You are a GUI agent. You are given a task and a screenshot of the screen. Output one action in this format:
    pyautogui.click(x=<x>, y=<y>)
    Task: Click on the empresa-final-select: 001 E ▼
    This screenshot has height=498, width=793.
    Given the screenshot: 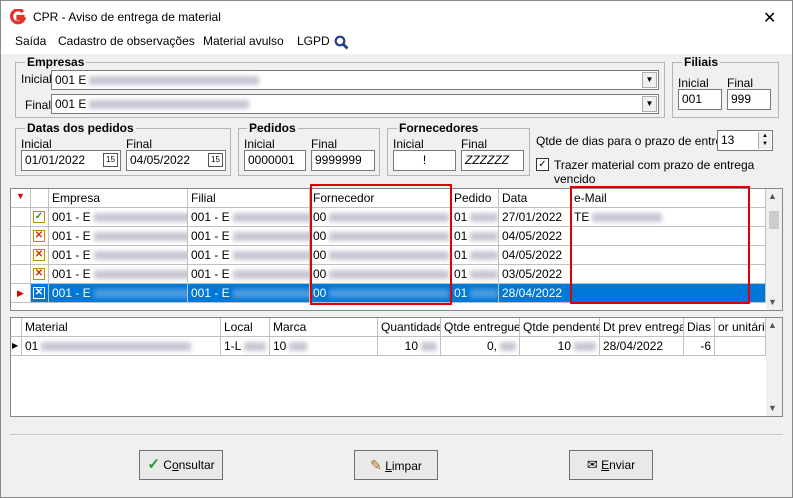 What is the action you would take?
    pyautogui.click(x=355, y=104)
    